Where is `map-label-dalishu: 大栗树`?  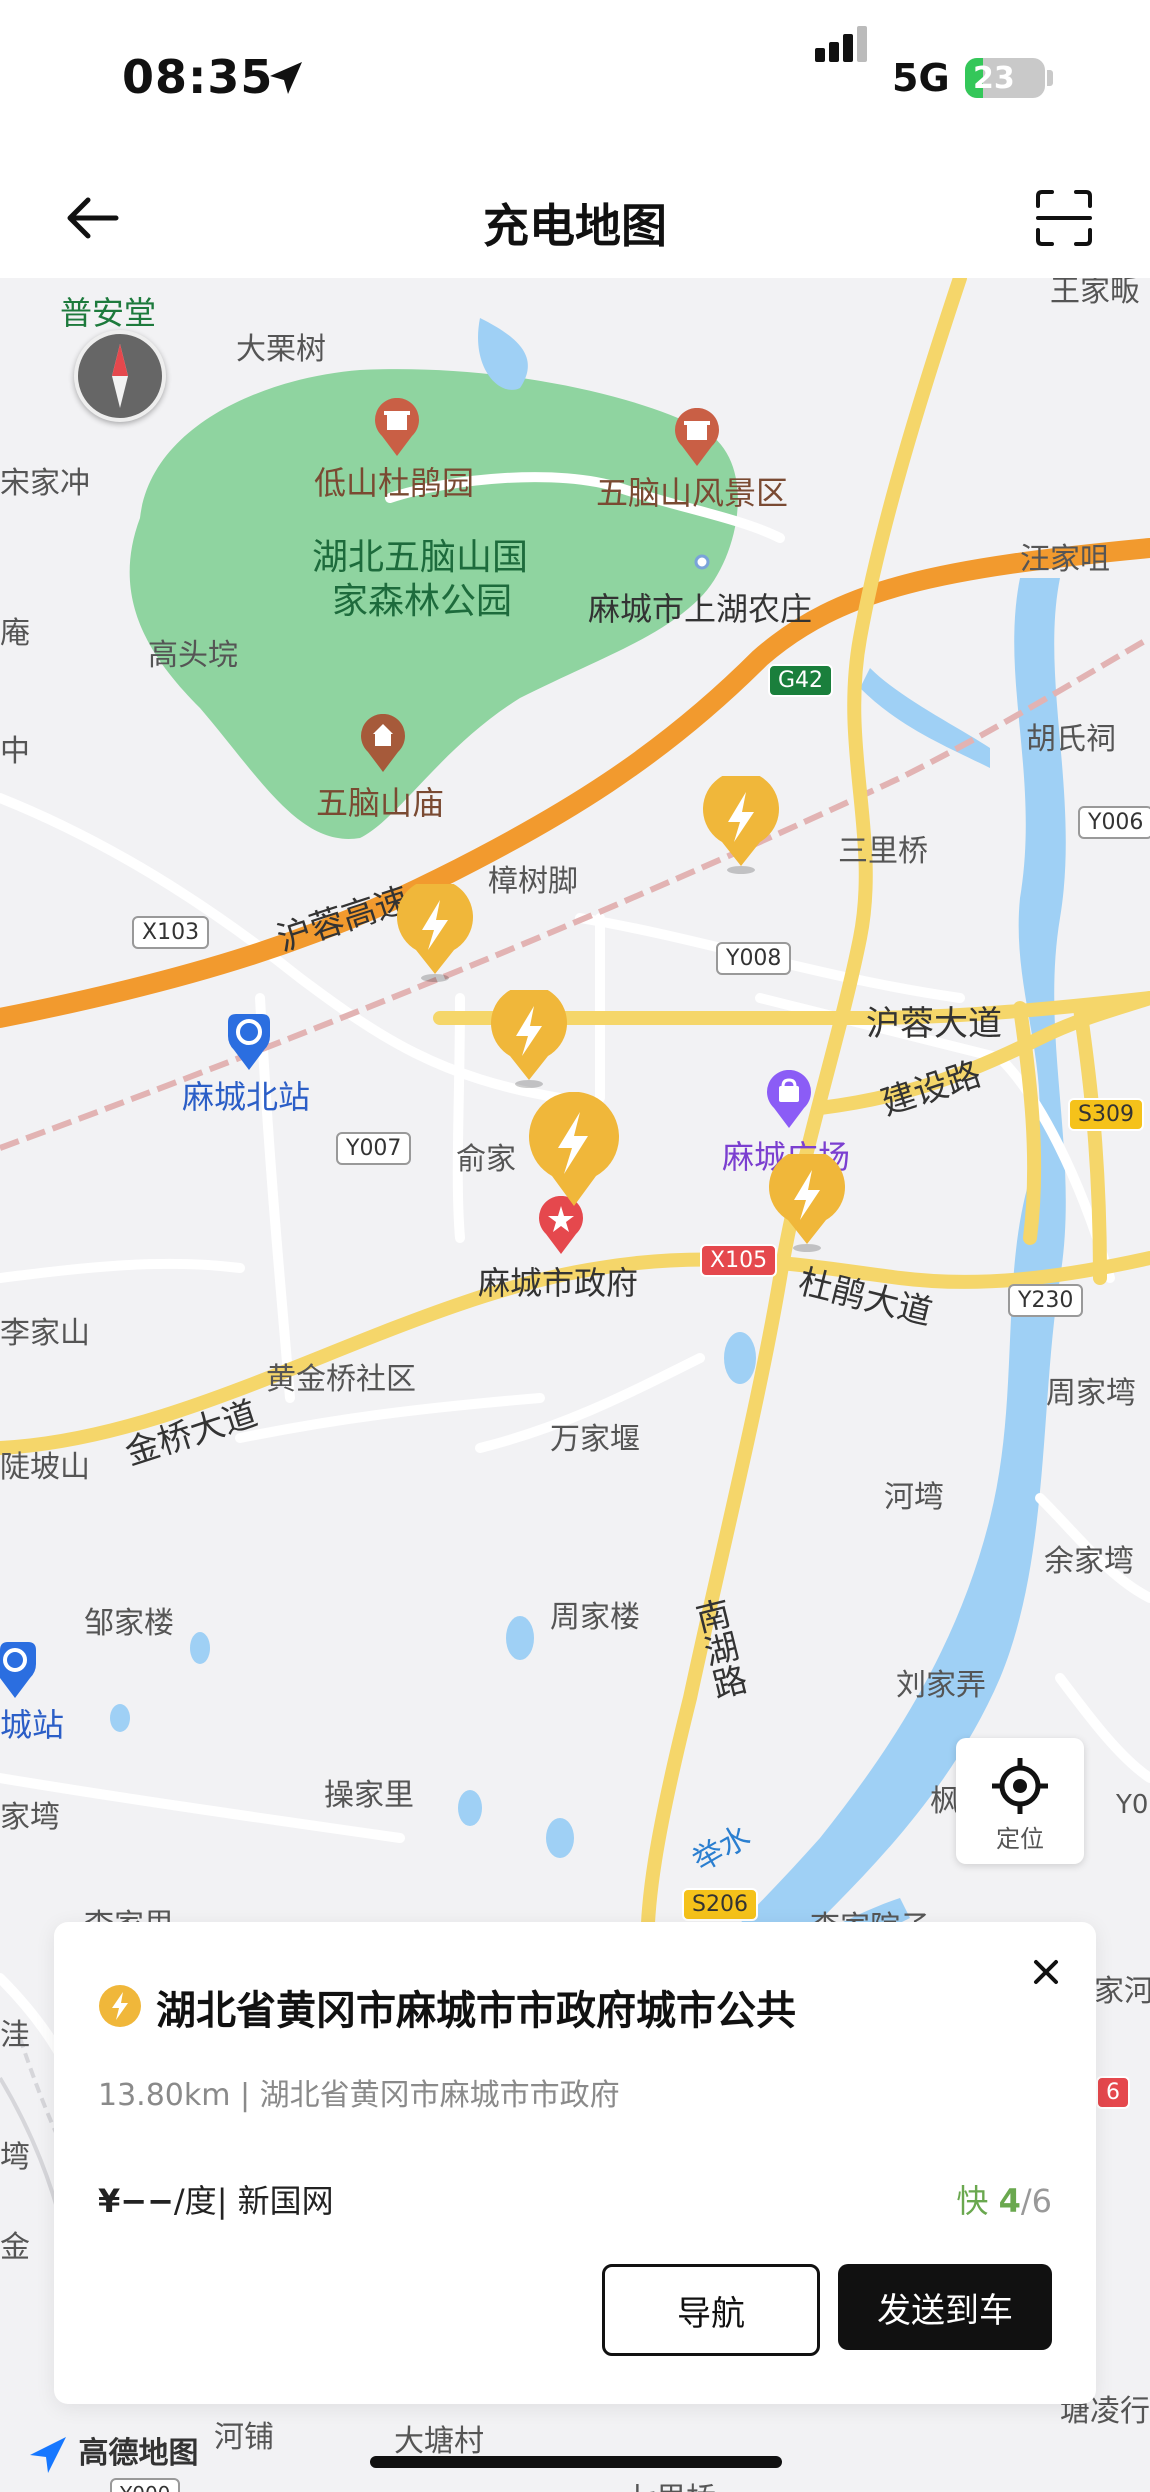 map-label-dalishu: 大栗树 is located at coordinates (281, 349).